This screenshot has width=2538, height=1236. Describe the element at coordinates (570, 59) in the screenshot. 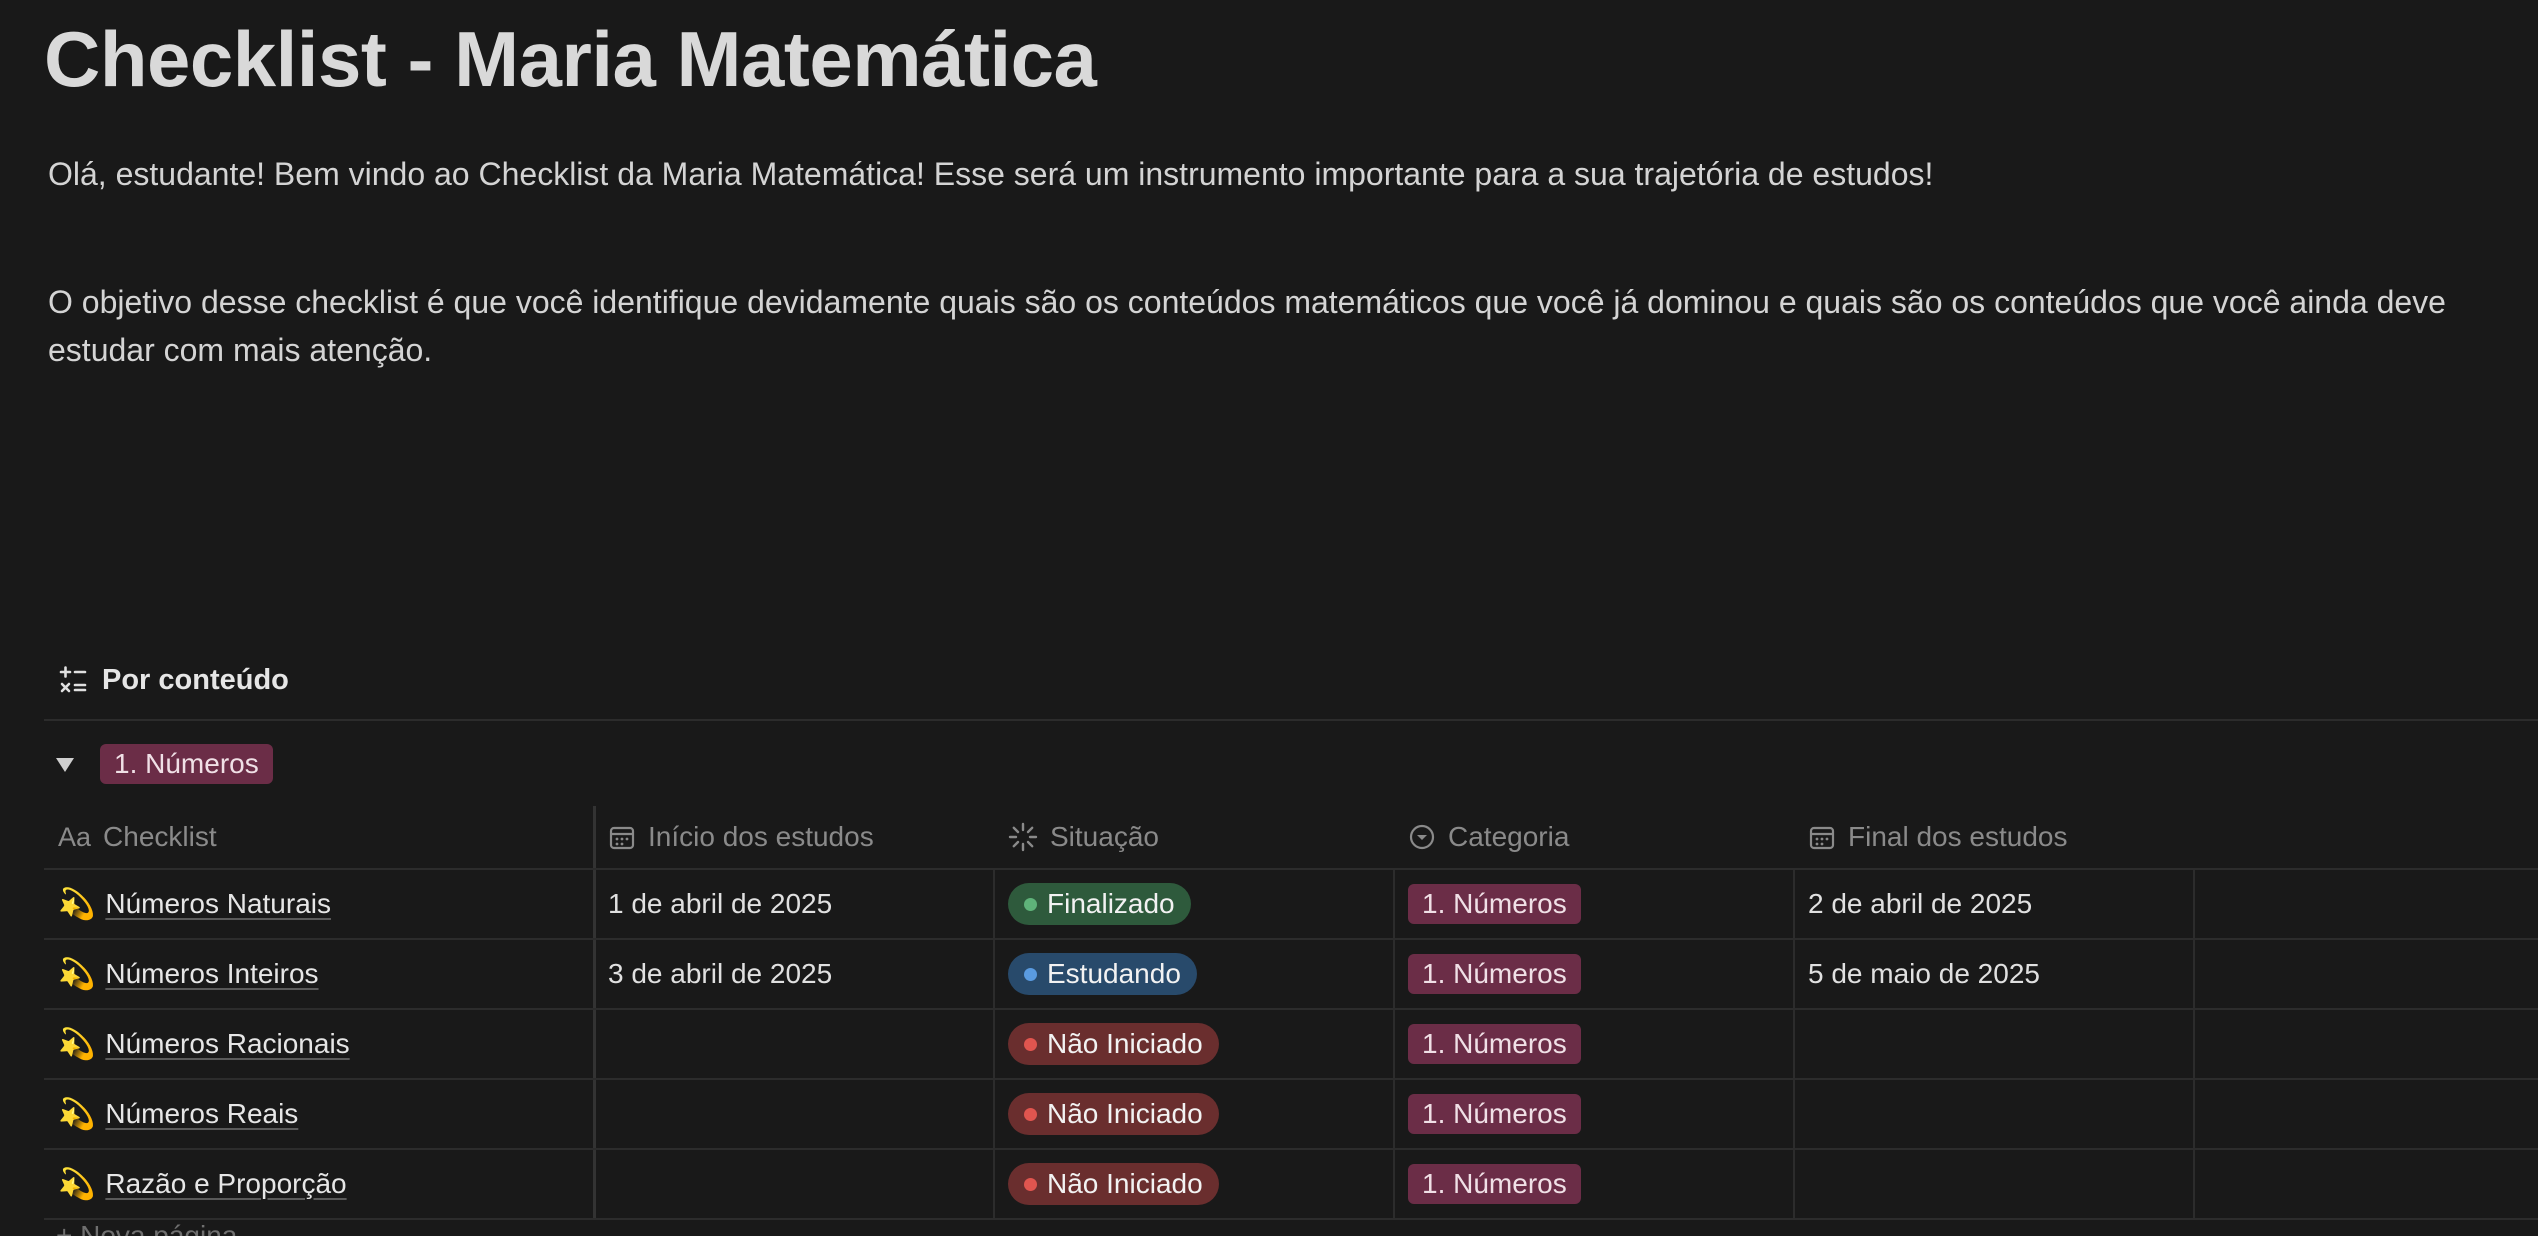

I see `page-title: Checklist - Maria Matemática` at that location.